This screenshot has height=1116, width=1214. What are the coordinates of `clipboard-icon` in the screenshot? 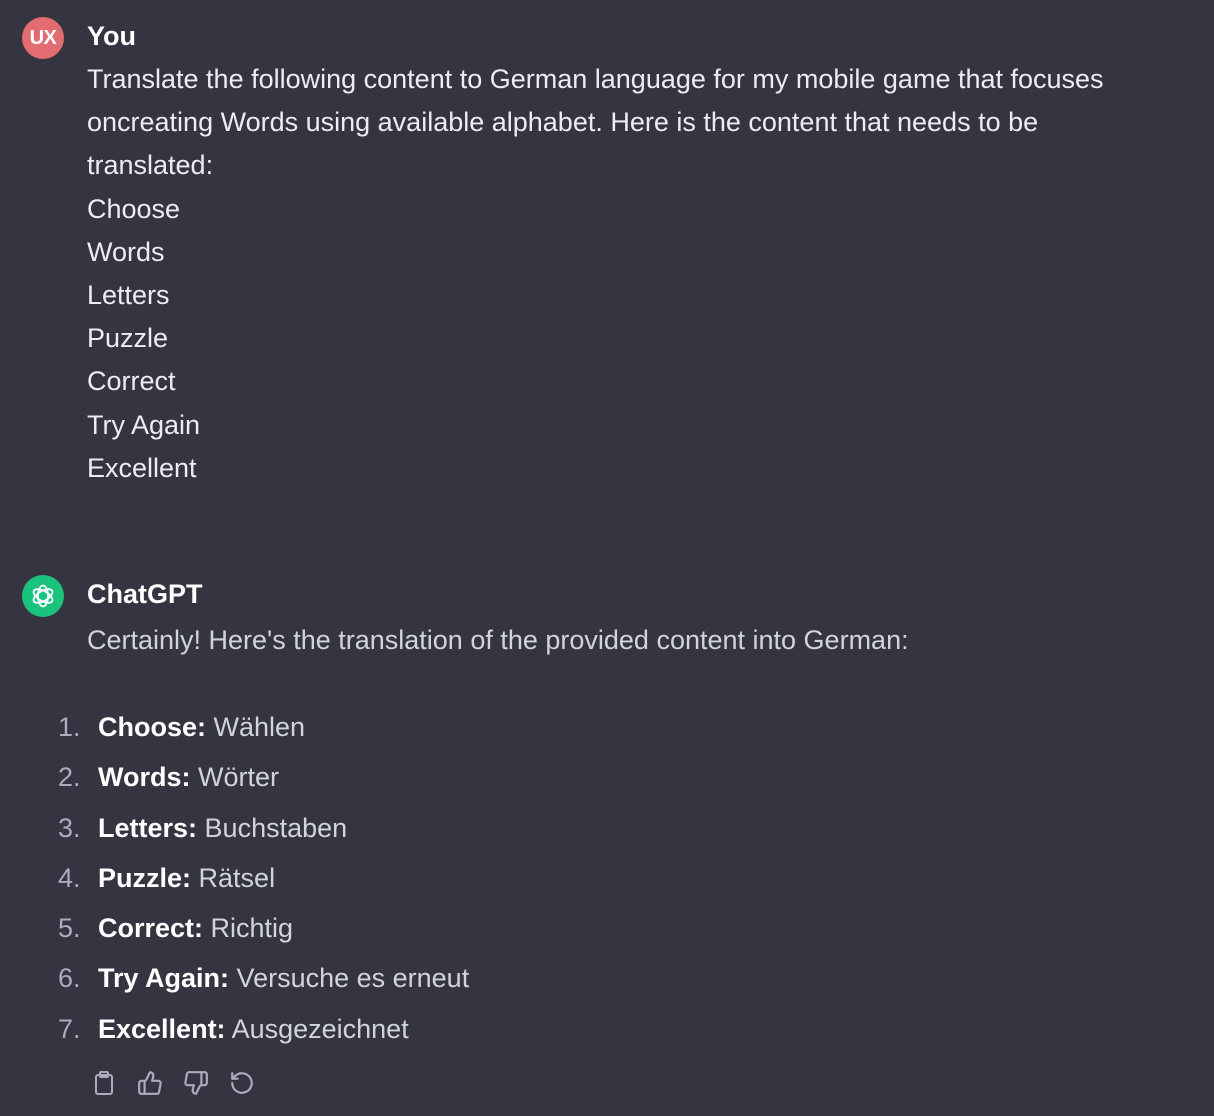 It's located at (104, 1083).